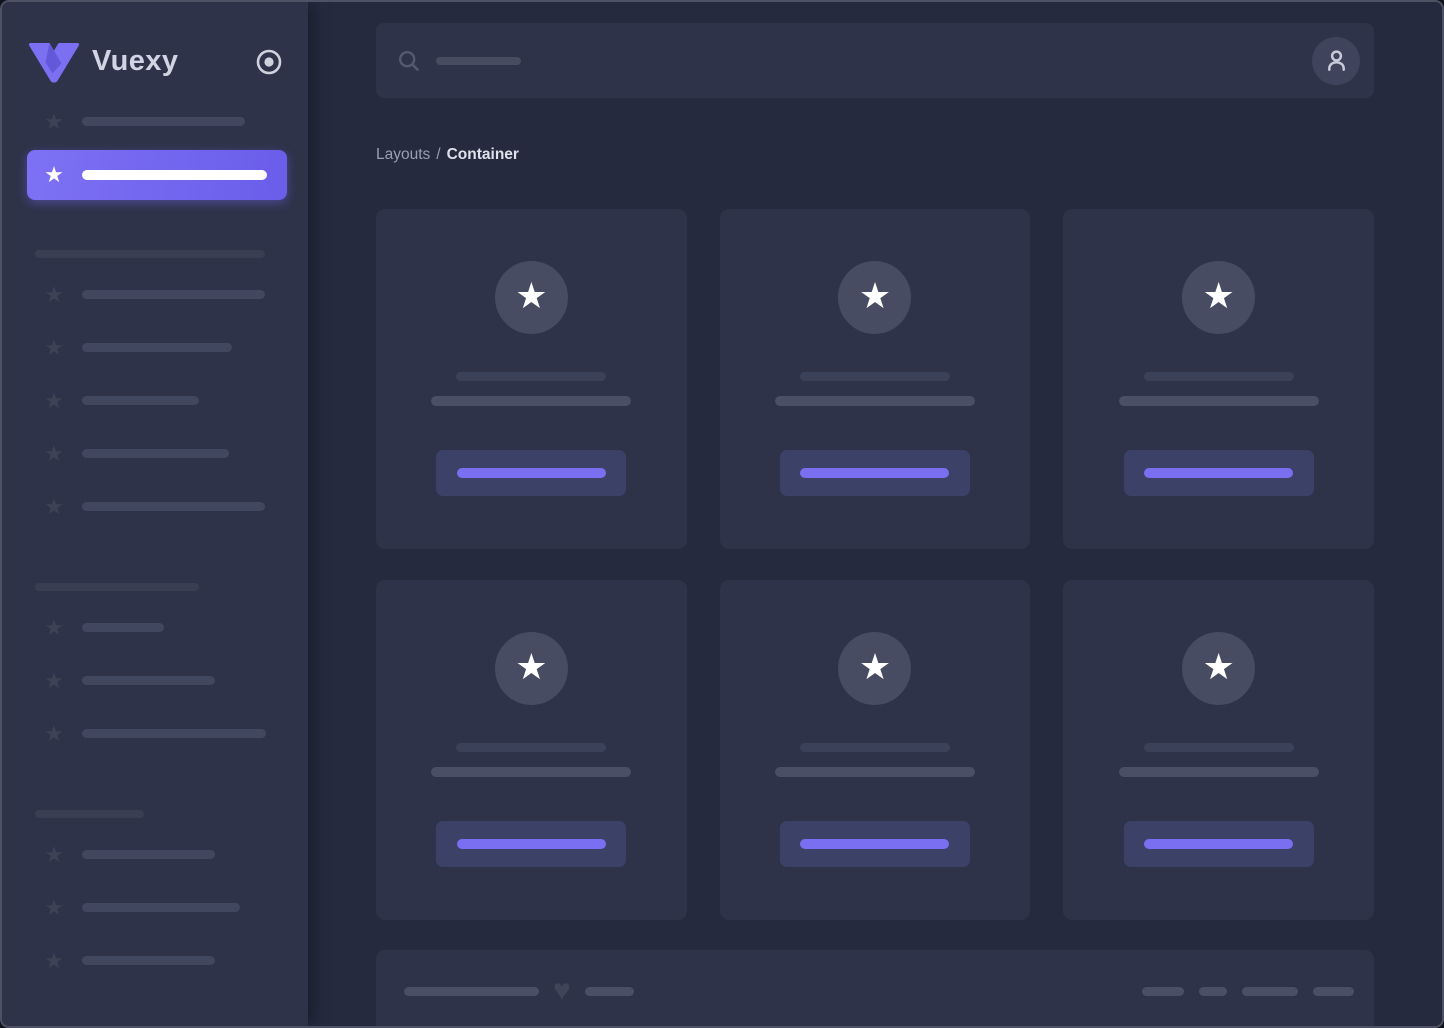 The height and width of the screenshot is (1028, 1444). Describe the element at coordinates (1240, 991) in the screenshot. I see `bottom-bar-right` at that location.